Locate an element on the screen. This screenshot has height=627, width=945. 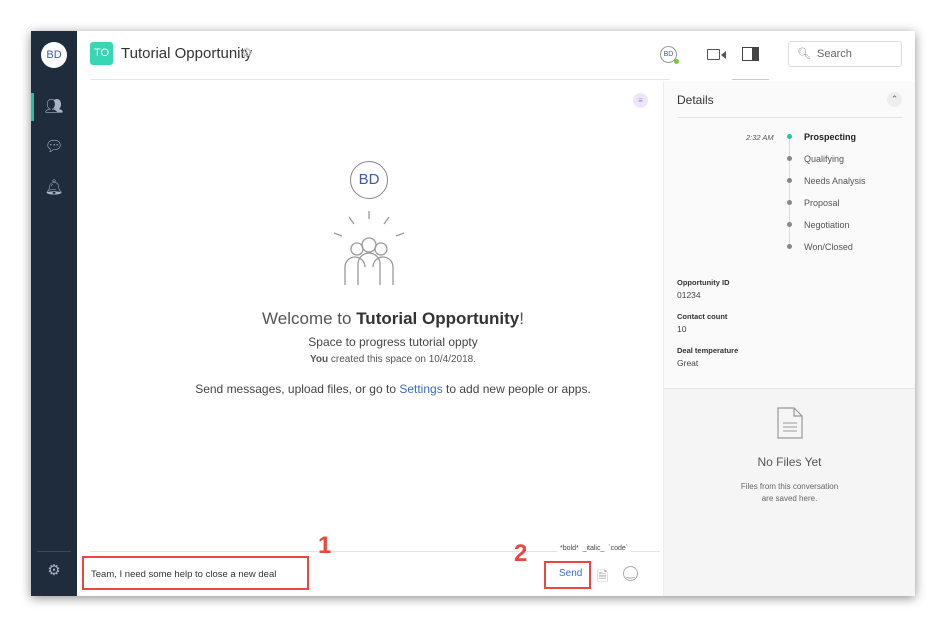
stage-item: Needs Analysis is located at coordinates (835, 181).